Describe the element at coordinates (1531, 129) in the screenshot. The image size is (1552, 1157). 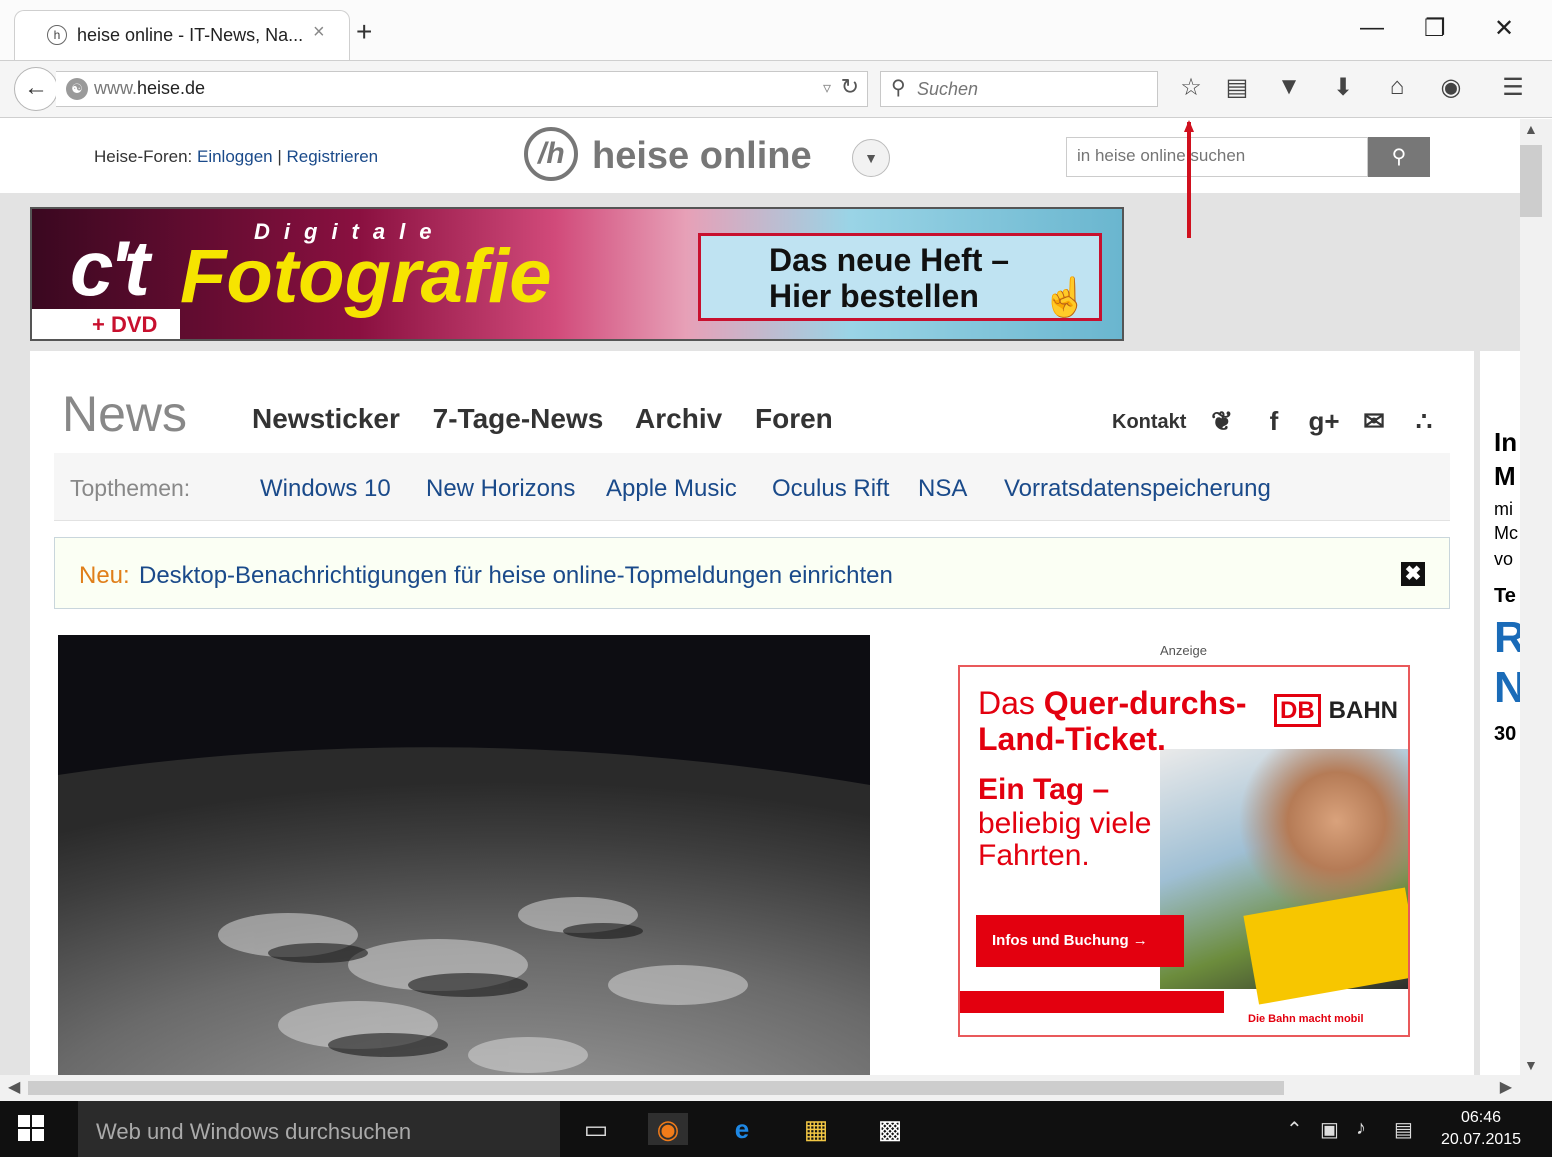
I see `scroll-up-icon: ▲` at that location.